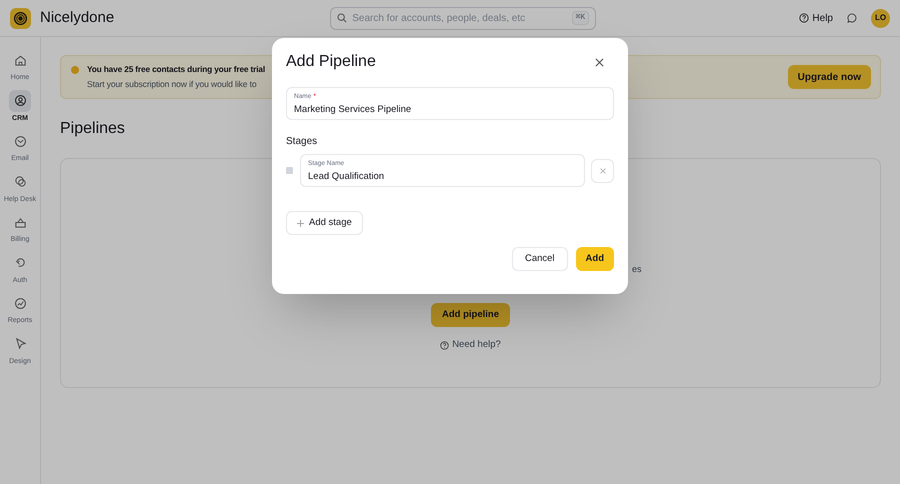  Describe the element at coordinates (20, 60) in the screenshot. I see `home-icon` at that location.